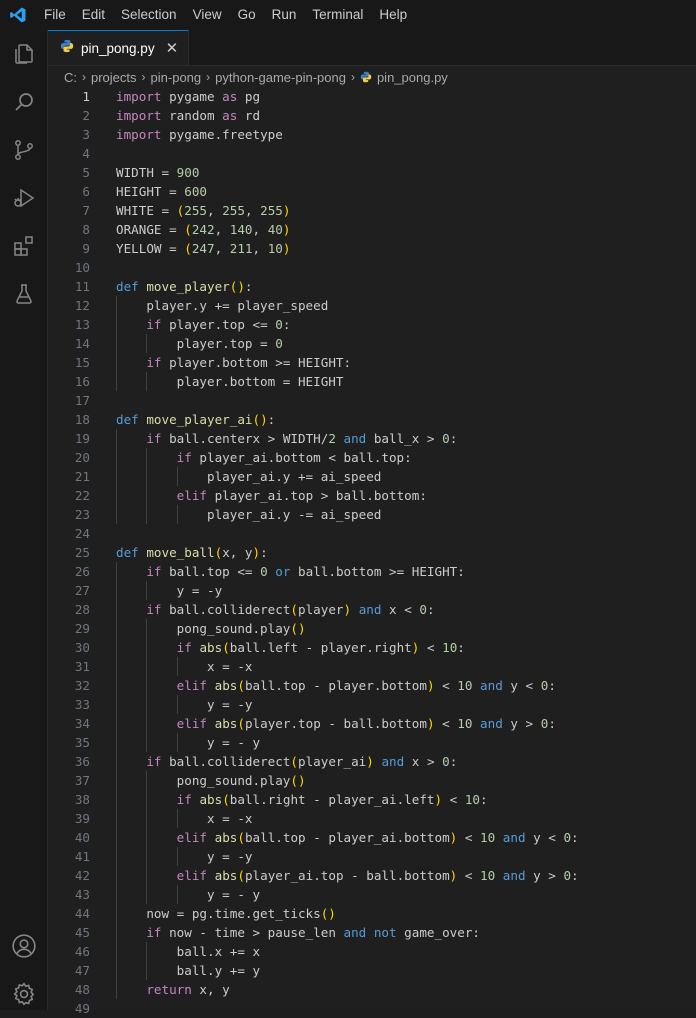 The width and height of the screenshot is (696, 1018). What do you see at coordinates (82, 400) in the screenshot?
I see `line-number: 17` at bounding box center [82, 400].